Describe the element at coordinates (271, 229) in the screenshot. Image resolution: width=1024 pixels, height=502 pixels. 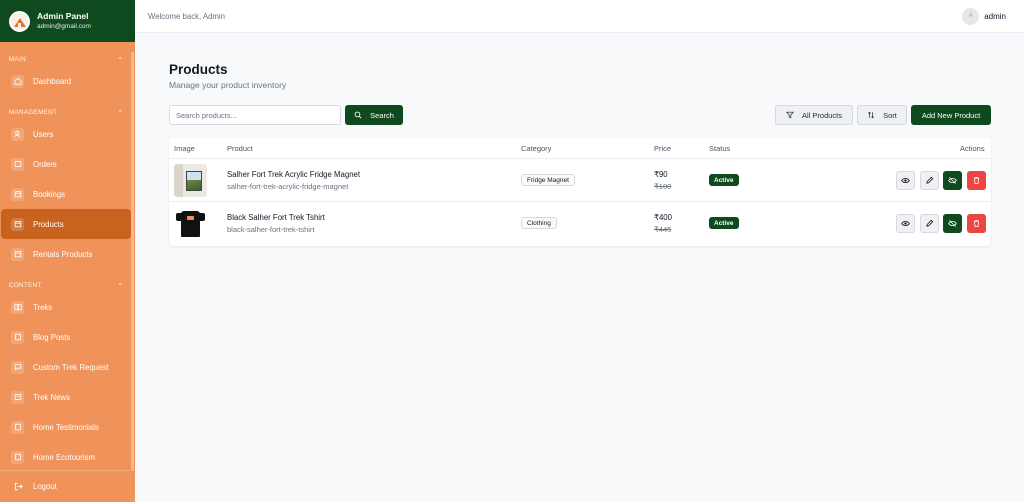
I see `product-slug: black-salher-fort-trek-tshirt` at that location.